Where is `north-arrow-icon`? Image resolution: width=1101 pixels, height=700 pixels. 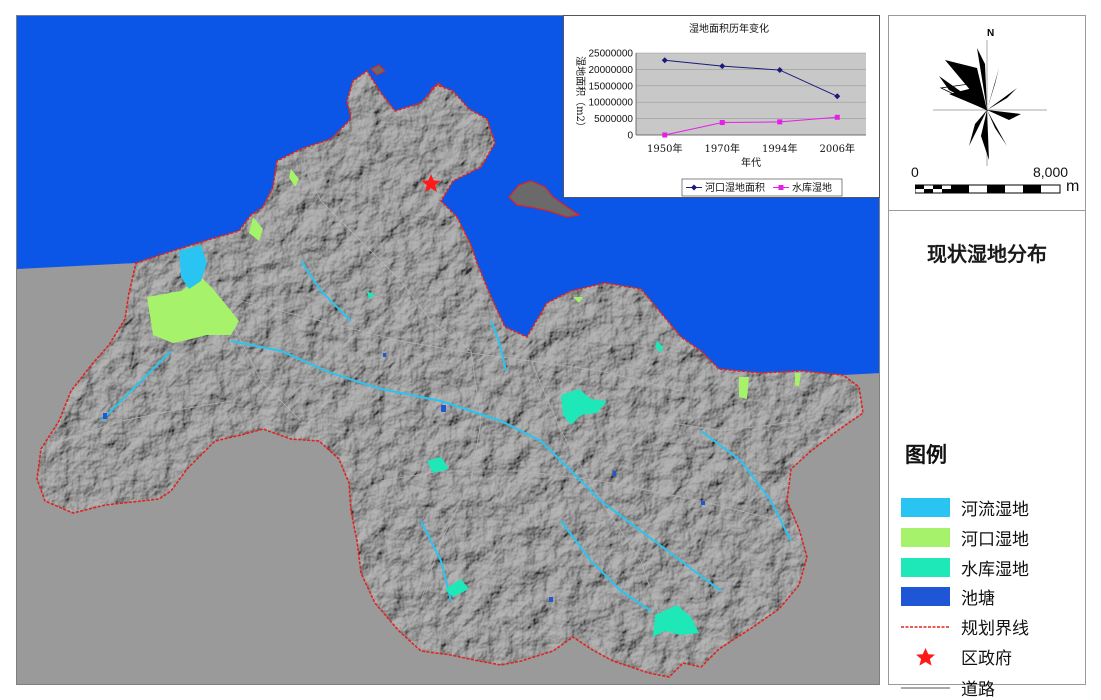 north-arrow-icon is located at coordinates (990, 103).